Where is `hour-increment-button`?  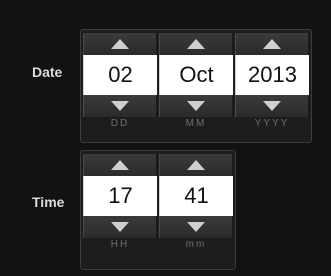
hour-increment-button is located at coordinates (120, 165).